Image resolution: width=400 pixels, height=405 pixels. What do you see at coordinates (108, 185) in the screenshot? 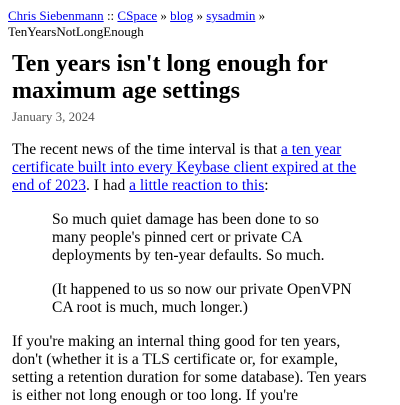
I see `intro-text: . I had` at bounding box center [108, 185].